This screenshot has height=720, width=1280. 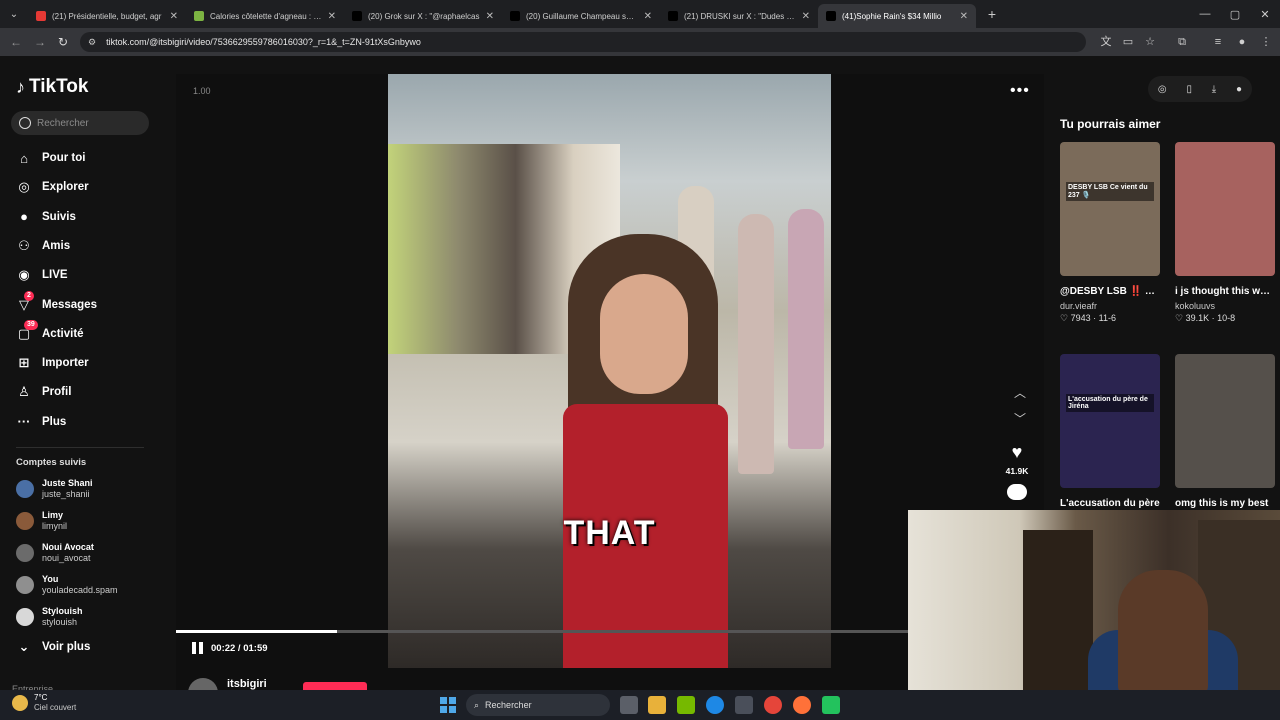 What do you see at coordinates (1242, 42) in the screenshot?
I see `profile-avatar-icon: ●` at bounding box center [1242, 42].